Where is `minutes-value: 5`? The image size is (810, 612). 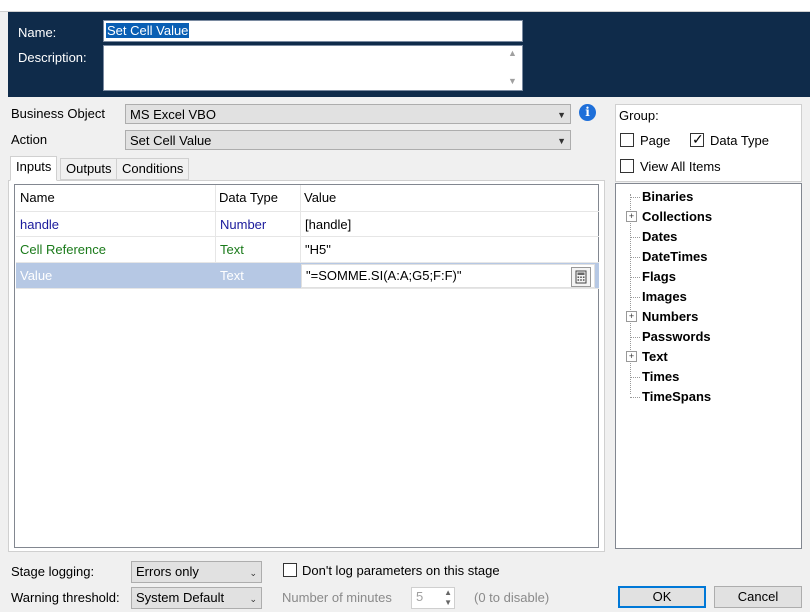 minutes-value: 5 is located at coordinates (420, 596).